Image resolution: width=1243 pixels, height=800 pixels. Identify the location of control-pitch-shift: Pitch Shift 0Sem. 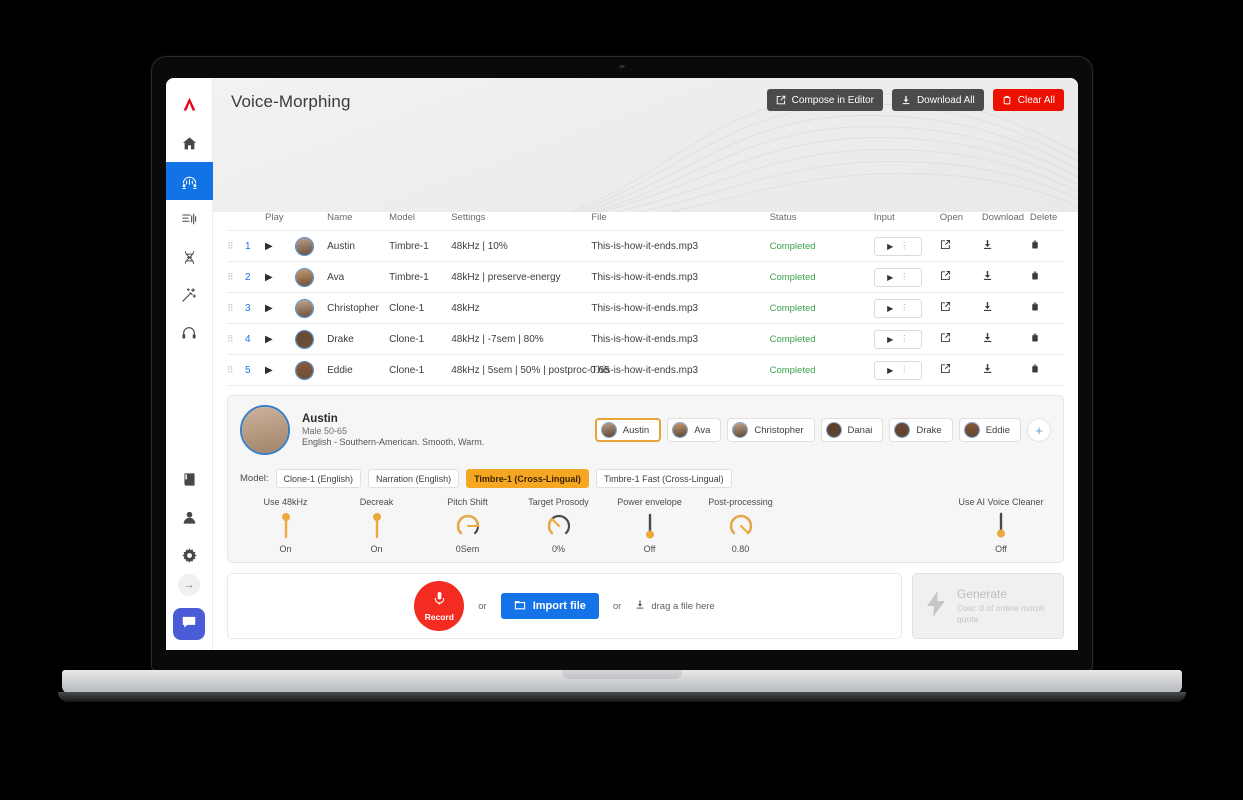
(467, 525).